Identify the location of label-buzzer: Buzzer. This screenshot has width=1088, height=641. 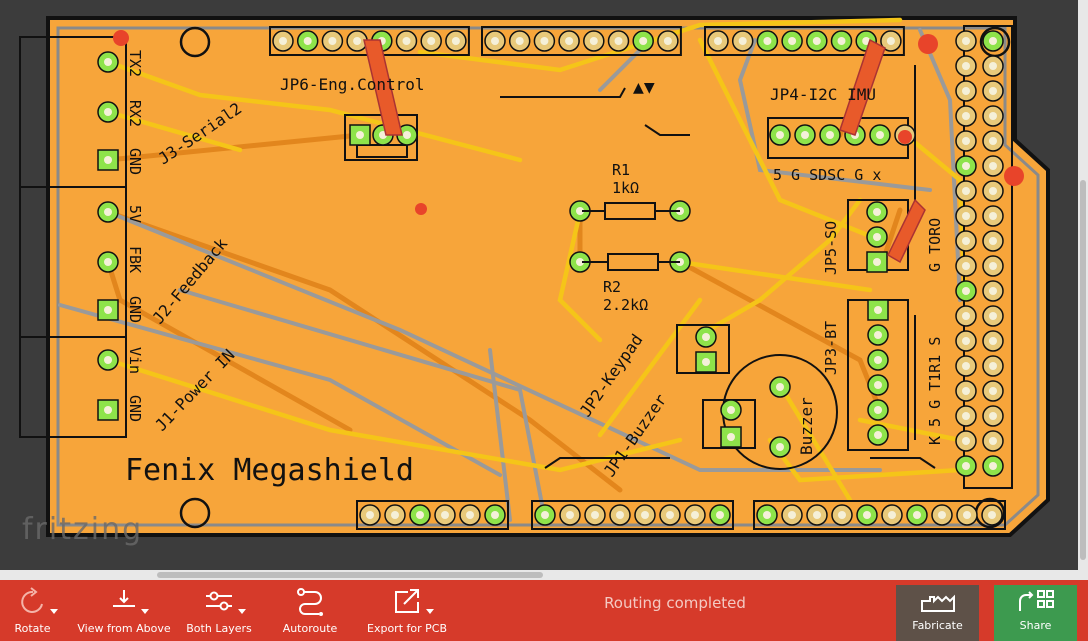
(806, 426).